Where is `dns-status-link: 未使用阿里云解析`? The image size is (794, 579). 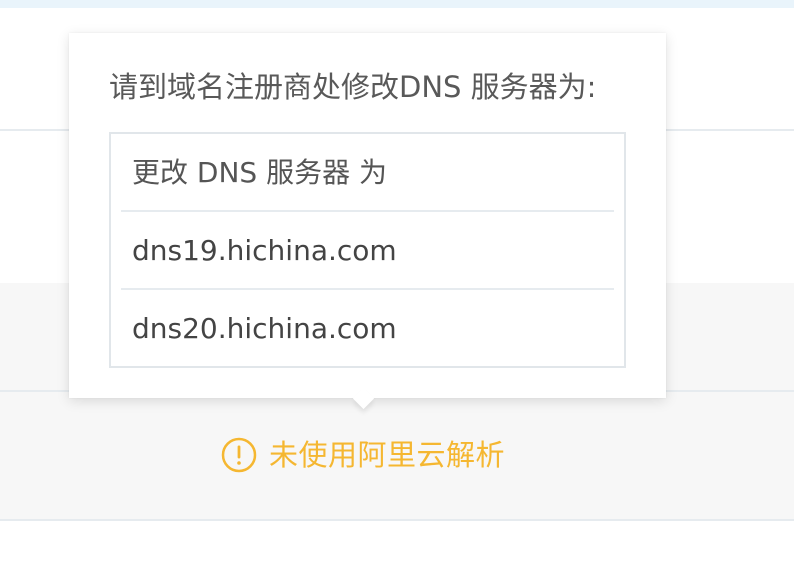
dns-status-link: 未使用阿里云解析 is located at coordinates (363, 455).